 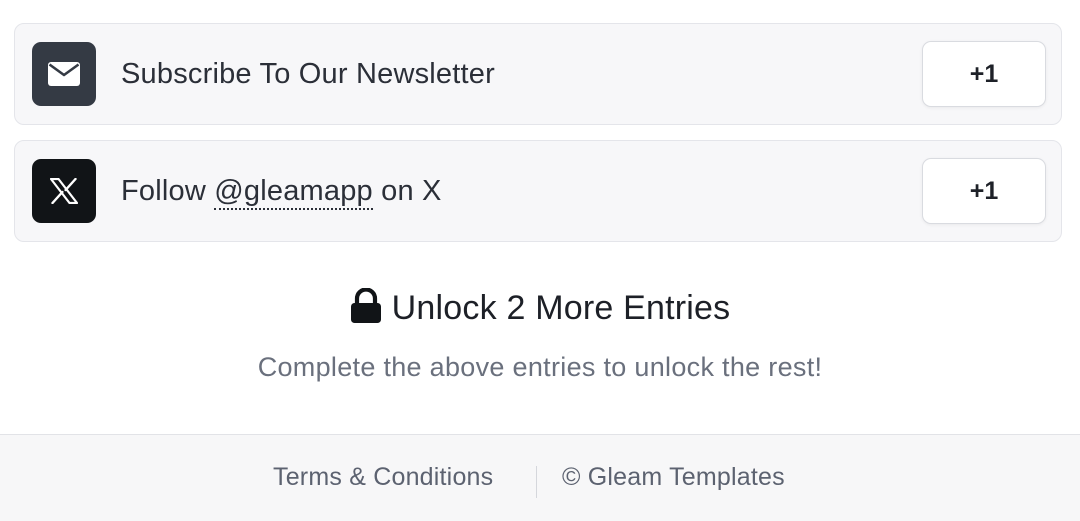 I want to click on entry-label: Follow @gleamapp on X, so click(x=281, y=191).